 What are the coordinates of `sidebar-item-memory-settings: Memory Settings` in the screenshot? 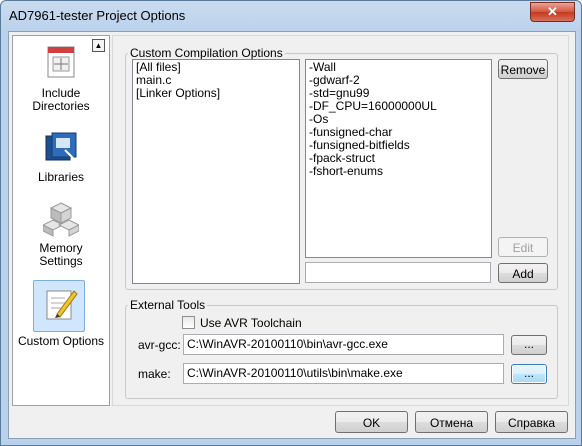 It's located at (61, 237).